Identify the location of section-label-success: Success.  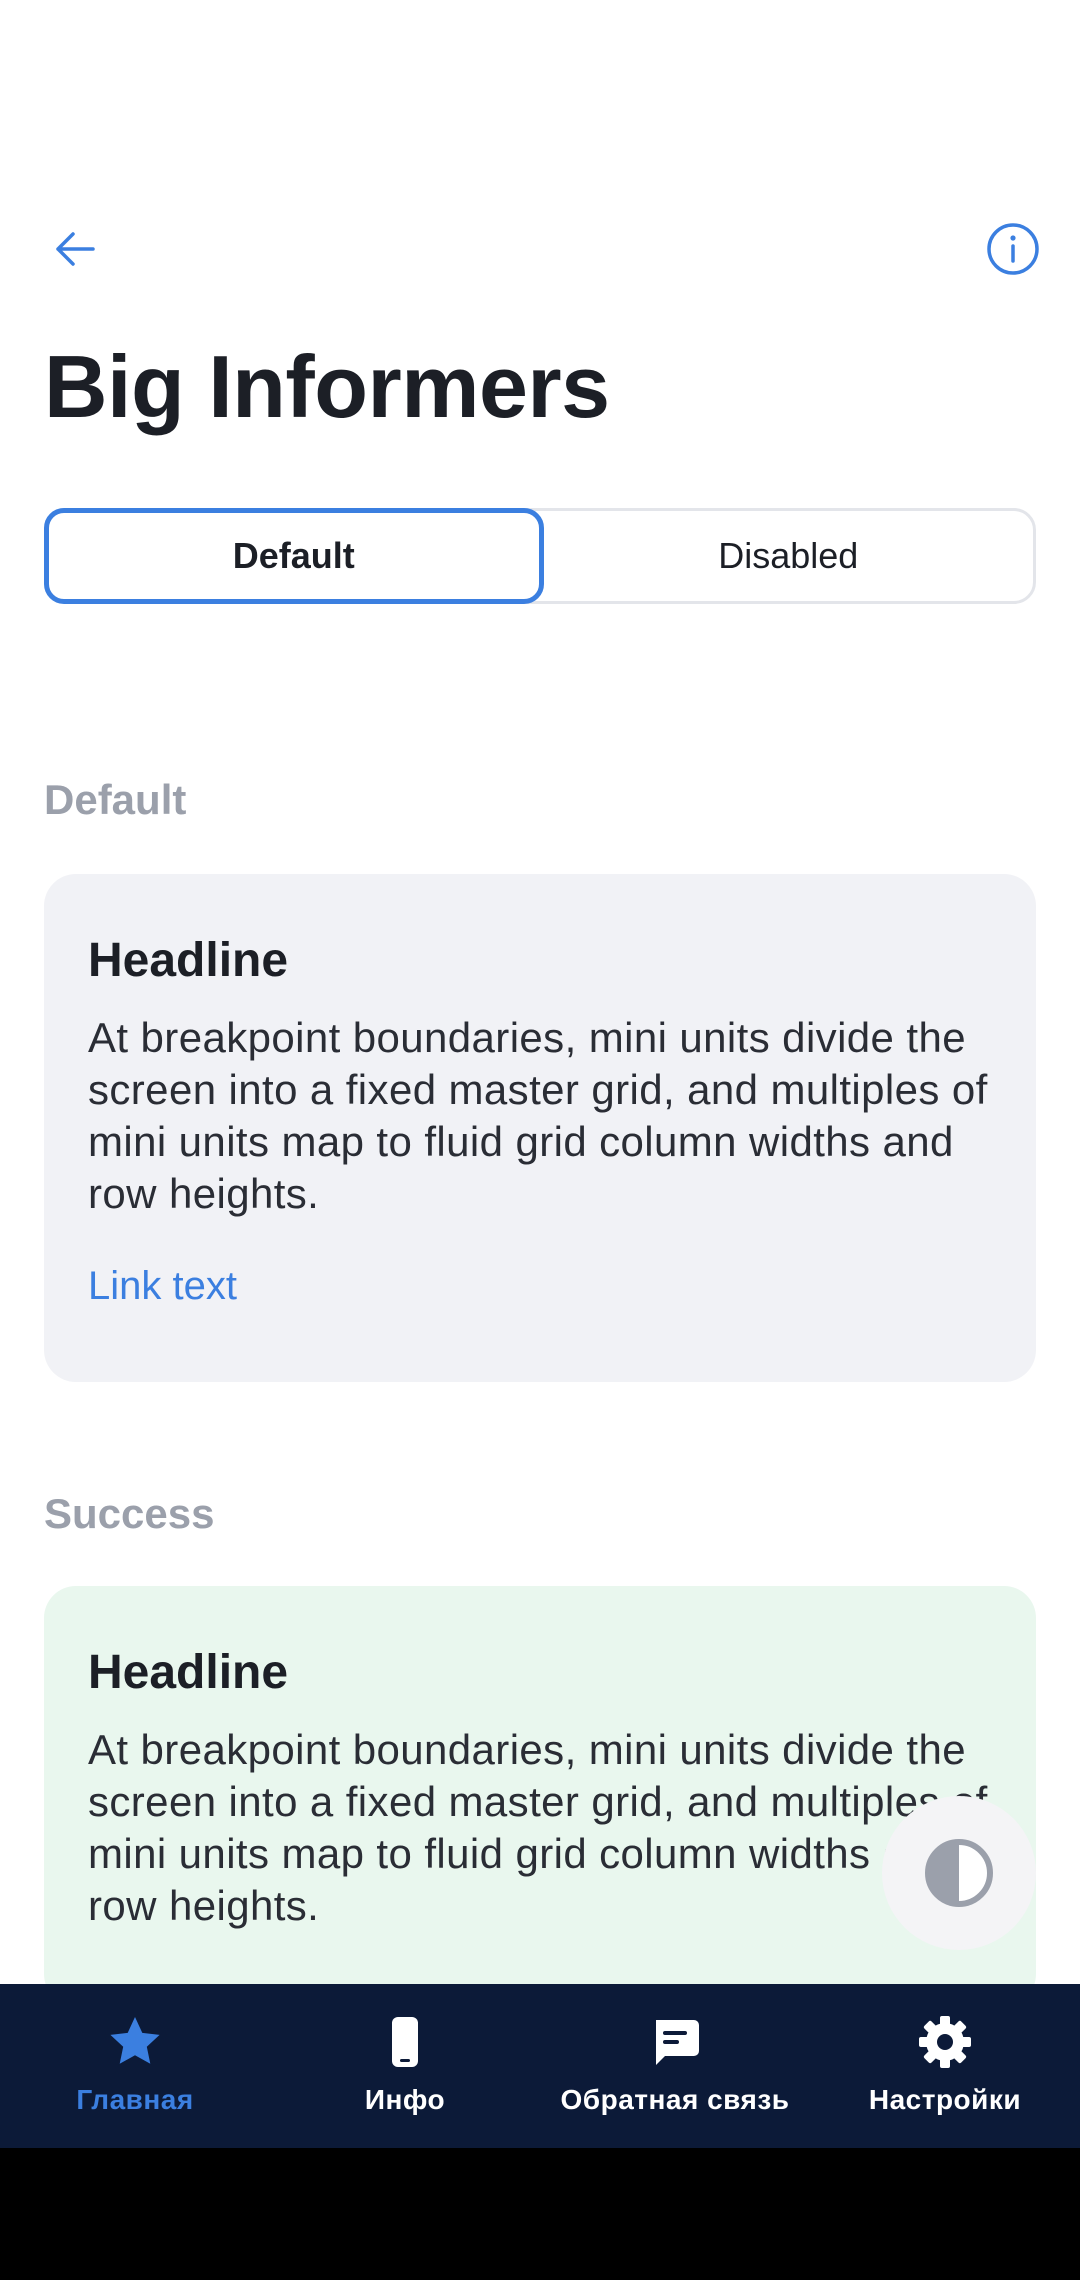
(129, 1513).